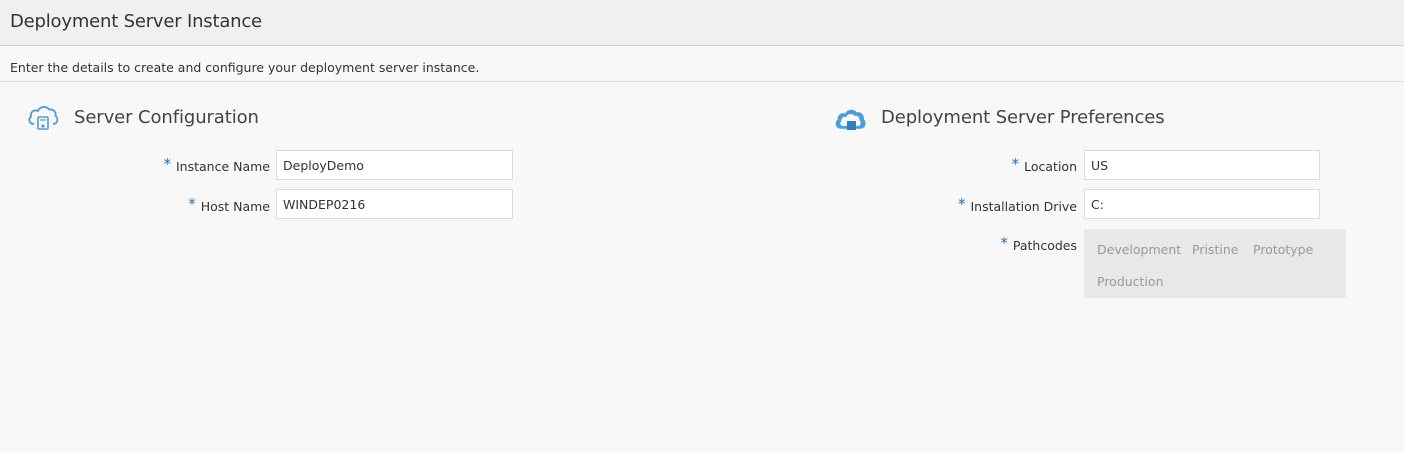 The image size is (1404, 452). I want to click on page-header: Deployment Server Instance, so click(702, 23).